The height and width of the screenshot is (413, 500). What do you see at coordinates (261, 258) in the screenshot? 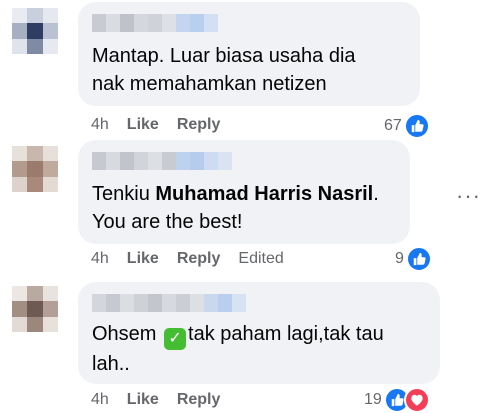
I see `edited-label: Edited` at bounding box center [261, 258].